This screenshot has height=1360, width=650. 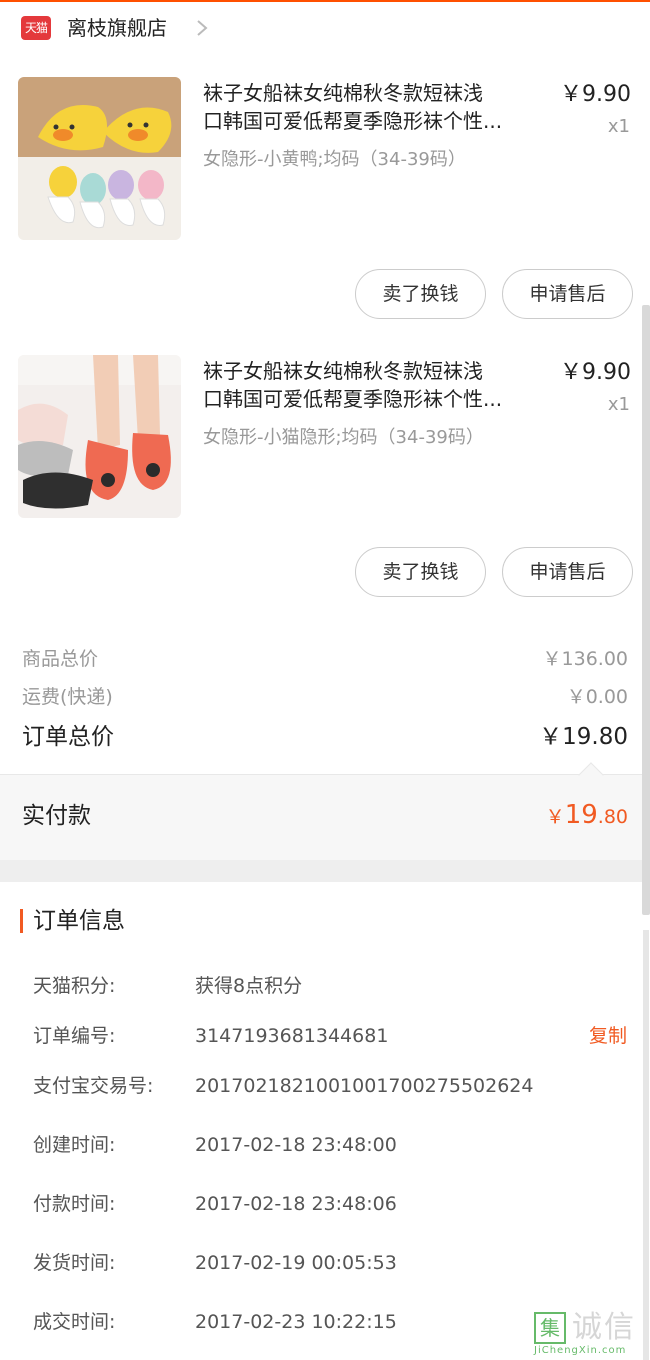 I want to click on info-row-paid: 付款时间: 2017-02-18 23:48:06, so click(x=325, y=1205).